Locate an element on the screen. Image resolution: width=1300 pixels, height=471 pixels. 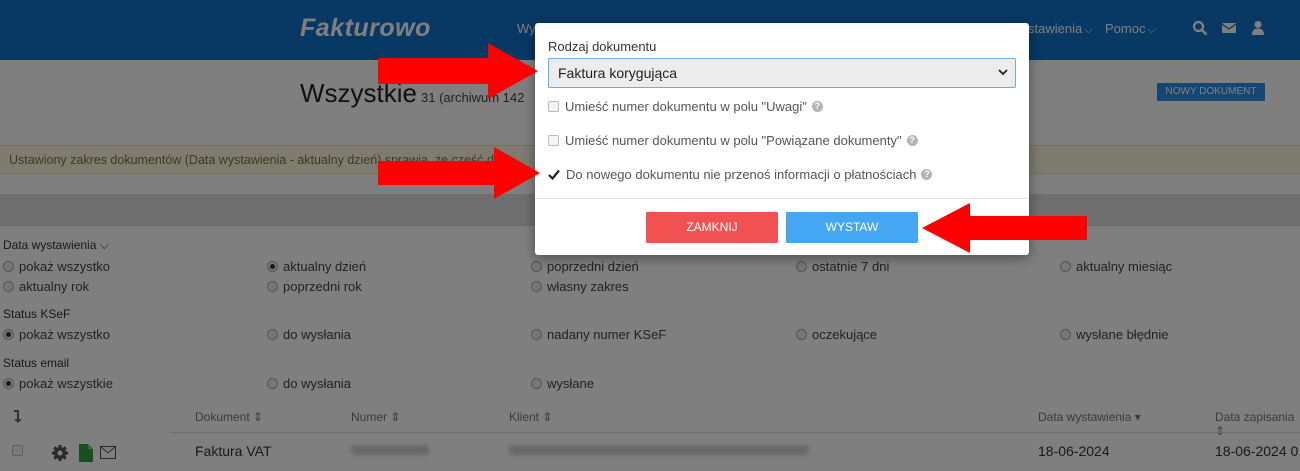
checkbox-notes: Umieść numer dokumentu w polu "Uwagi" ? is located at coordinates (685, 106).